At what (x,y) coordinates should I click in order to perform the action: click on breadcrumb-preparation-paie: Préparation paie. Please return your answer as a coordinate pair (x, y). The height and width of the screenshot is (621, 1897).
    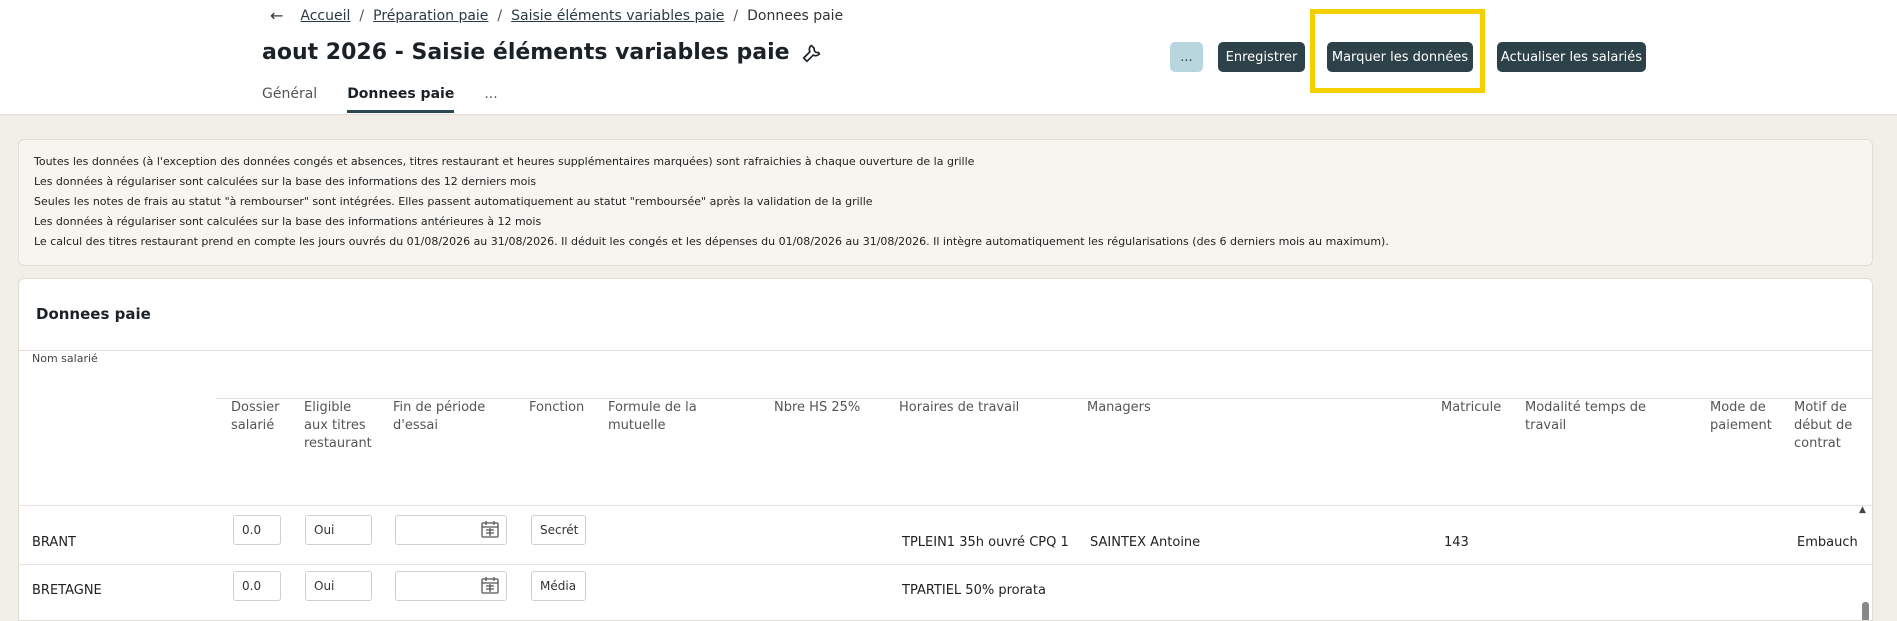
    Looking at the image, I should click on (430, 16).